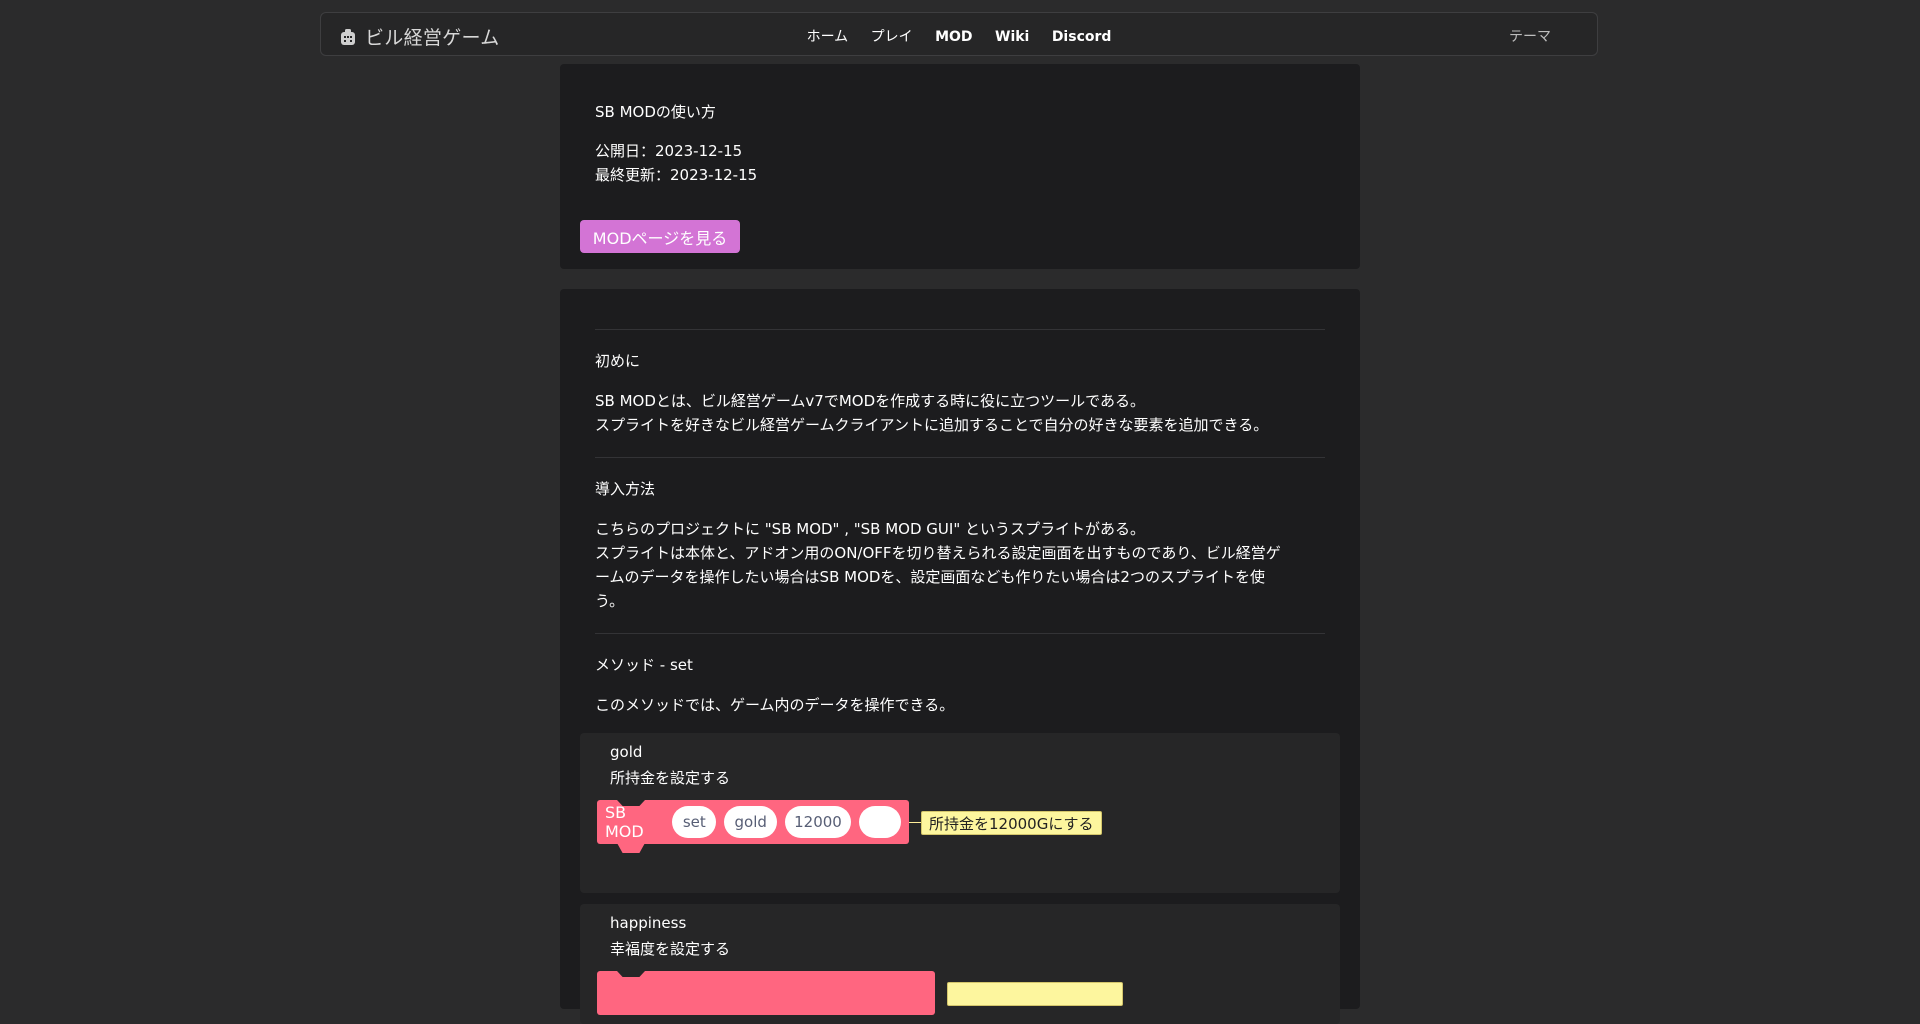  I want to click on nav-discord: Discord, so click(1082, 37).